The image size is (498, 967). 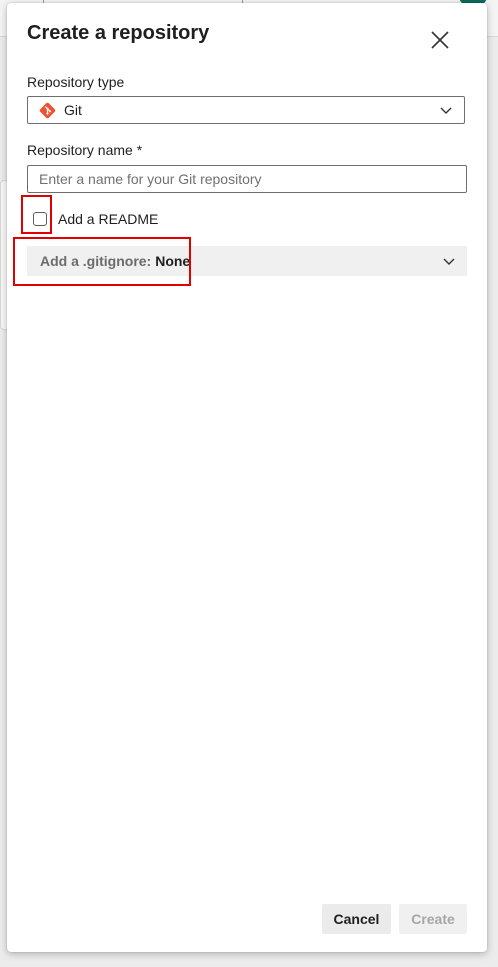 What do you see at coordinates (76, 82) in the screenshot?
I see `repository-type-label: Repository type` at bounding box center [76, 82].